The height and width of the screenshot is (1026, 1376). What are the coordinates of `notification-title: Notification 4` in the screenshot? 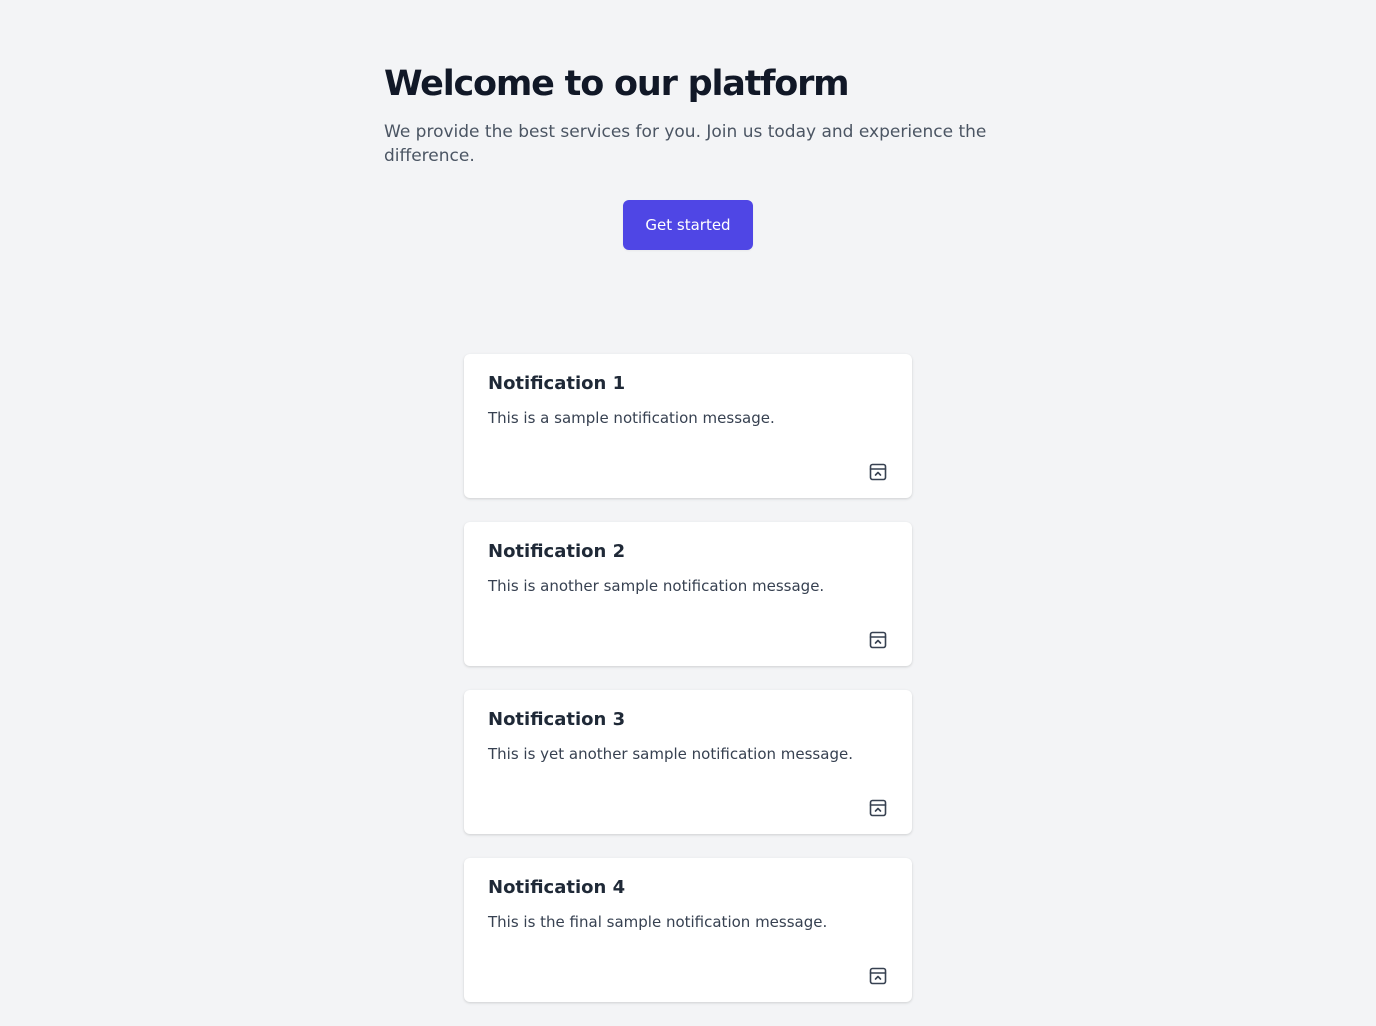 It's located at (557, 887).